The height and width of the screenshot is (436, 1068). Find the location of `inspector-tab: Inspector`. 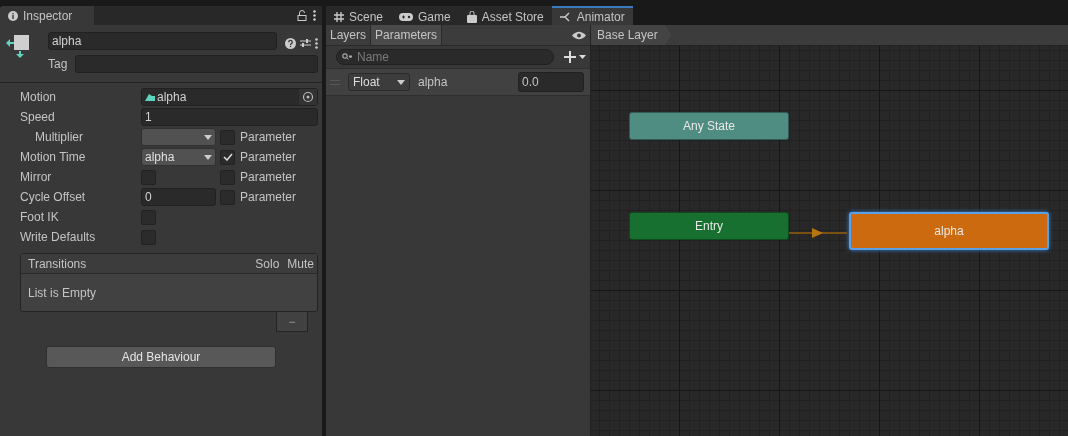

inspector-tab: Inspector is located at coordinates (47, 15).